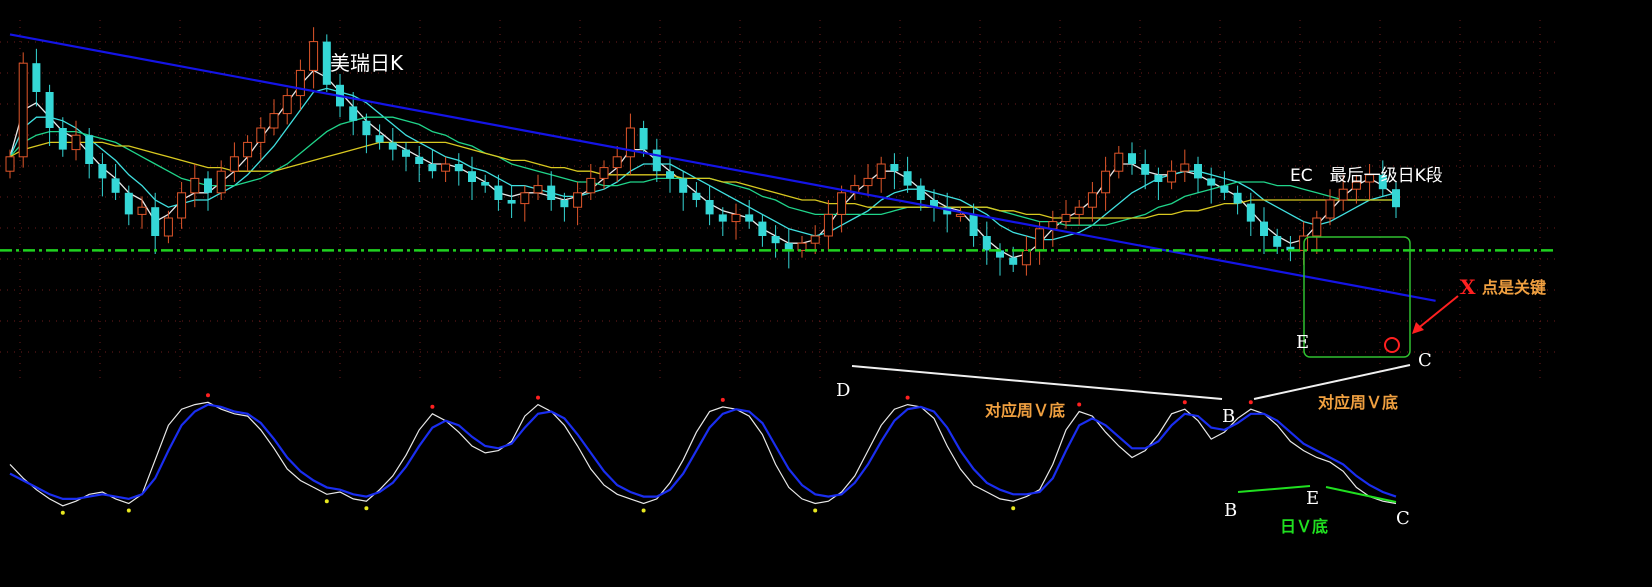 This screenshot has width=1652, height=587. What do you see at coordinates (843, 390) in the screenshot?
I see `point-d-label: D` at bounding box center [843, 390].